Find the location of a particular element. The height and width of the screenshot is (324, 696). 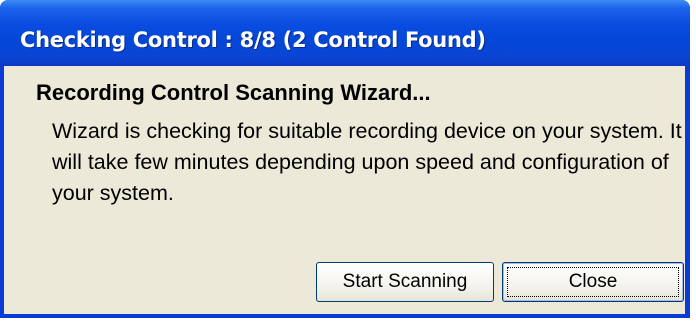

start-scanning-label: Start Scanning is located at coordinates (405, 281).